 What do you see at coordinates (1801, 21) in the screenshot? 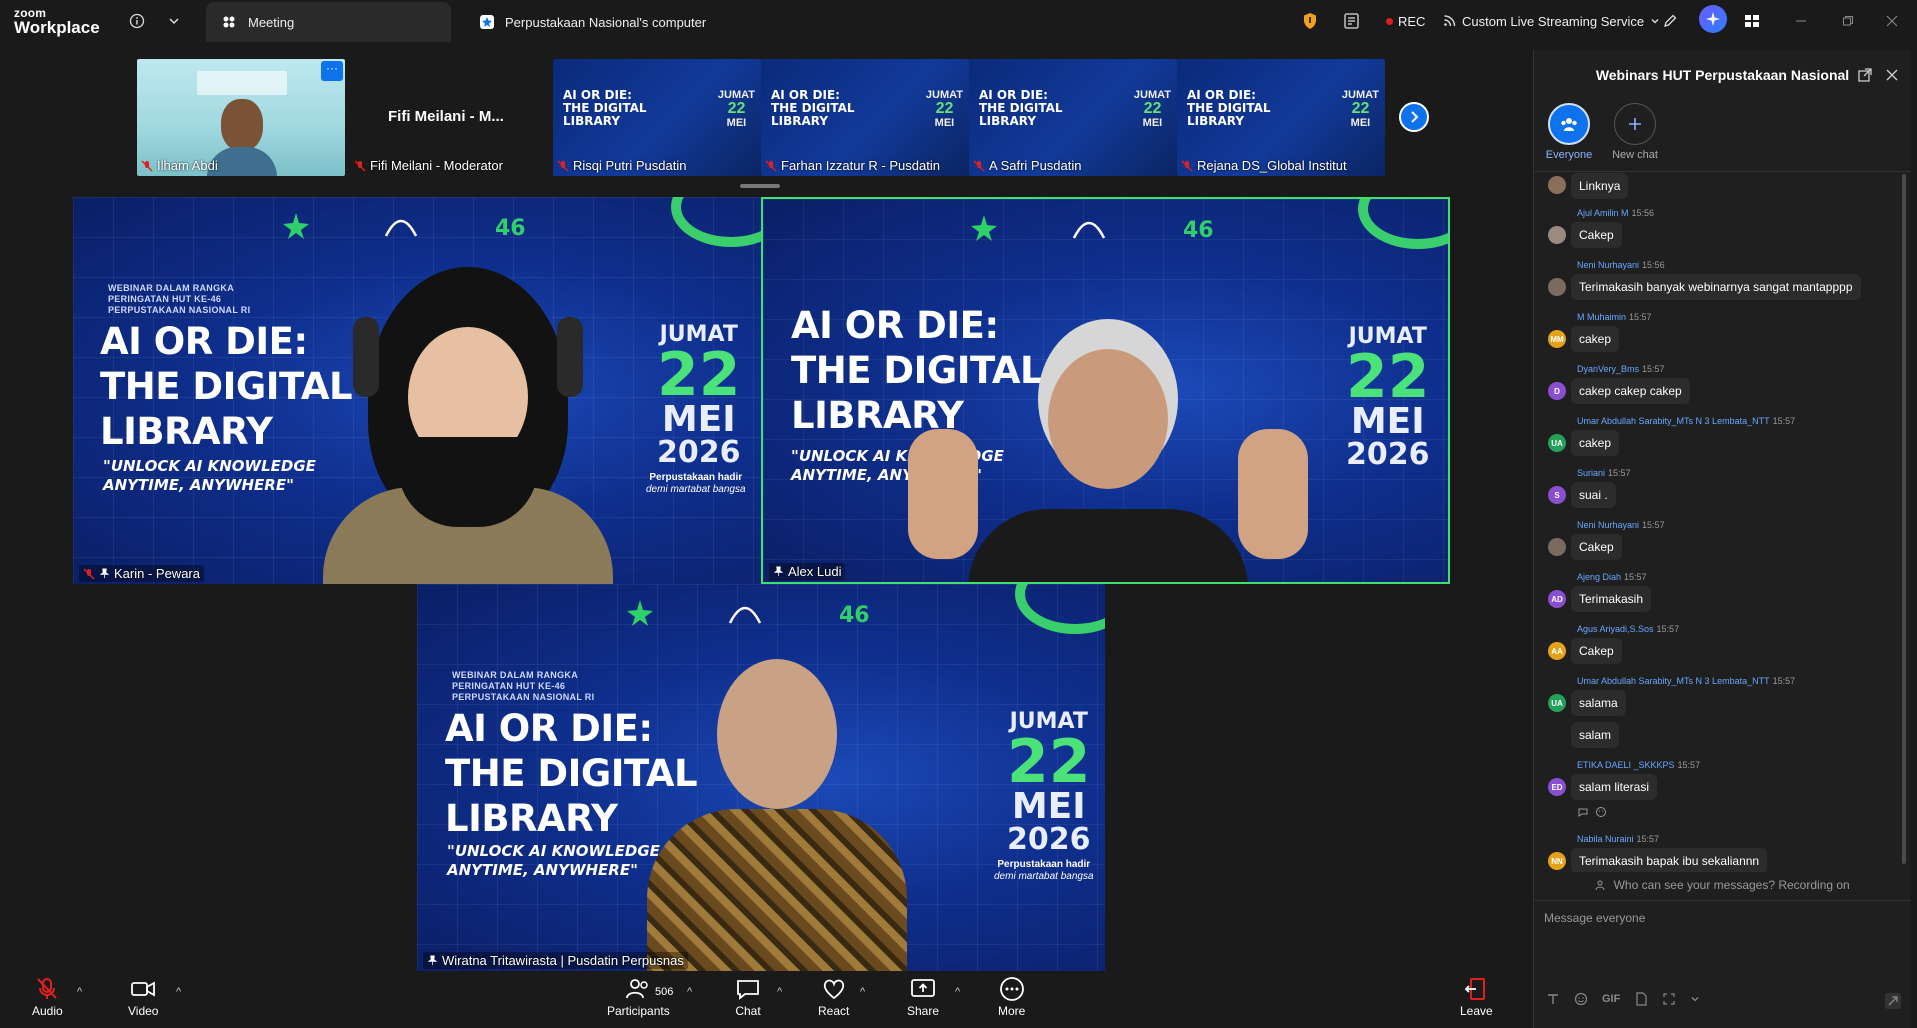
I see `minimize-icon` at bounding box center [1801, 21].